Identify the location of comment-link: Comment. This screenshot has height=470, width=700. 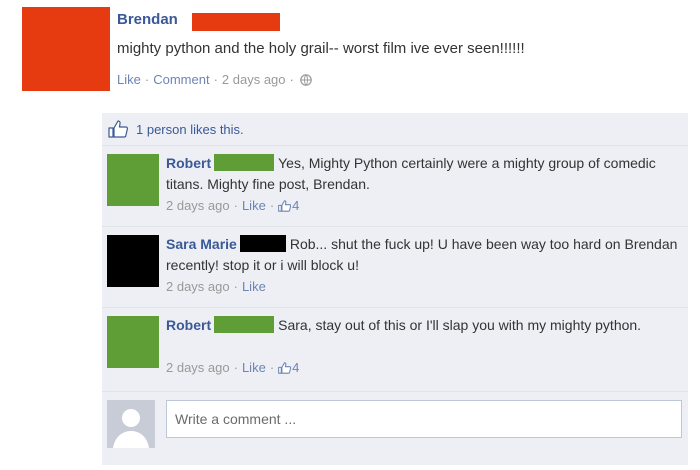
(181, 79).